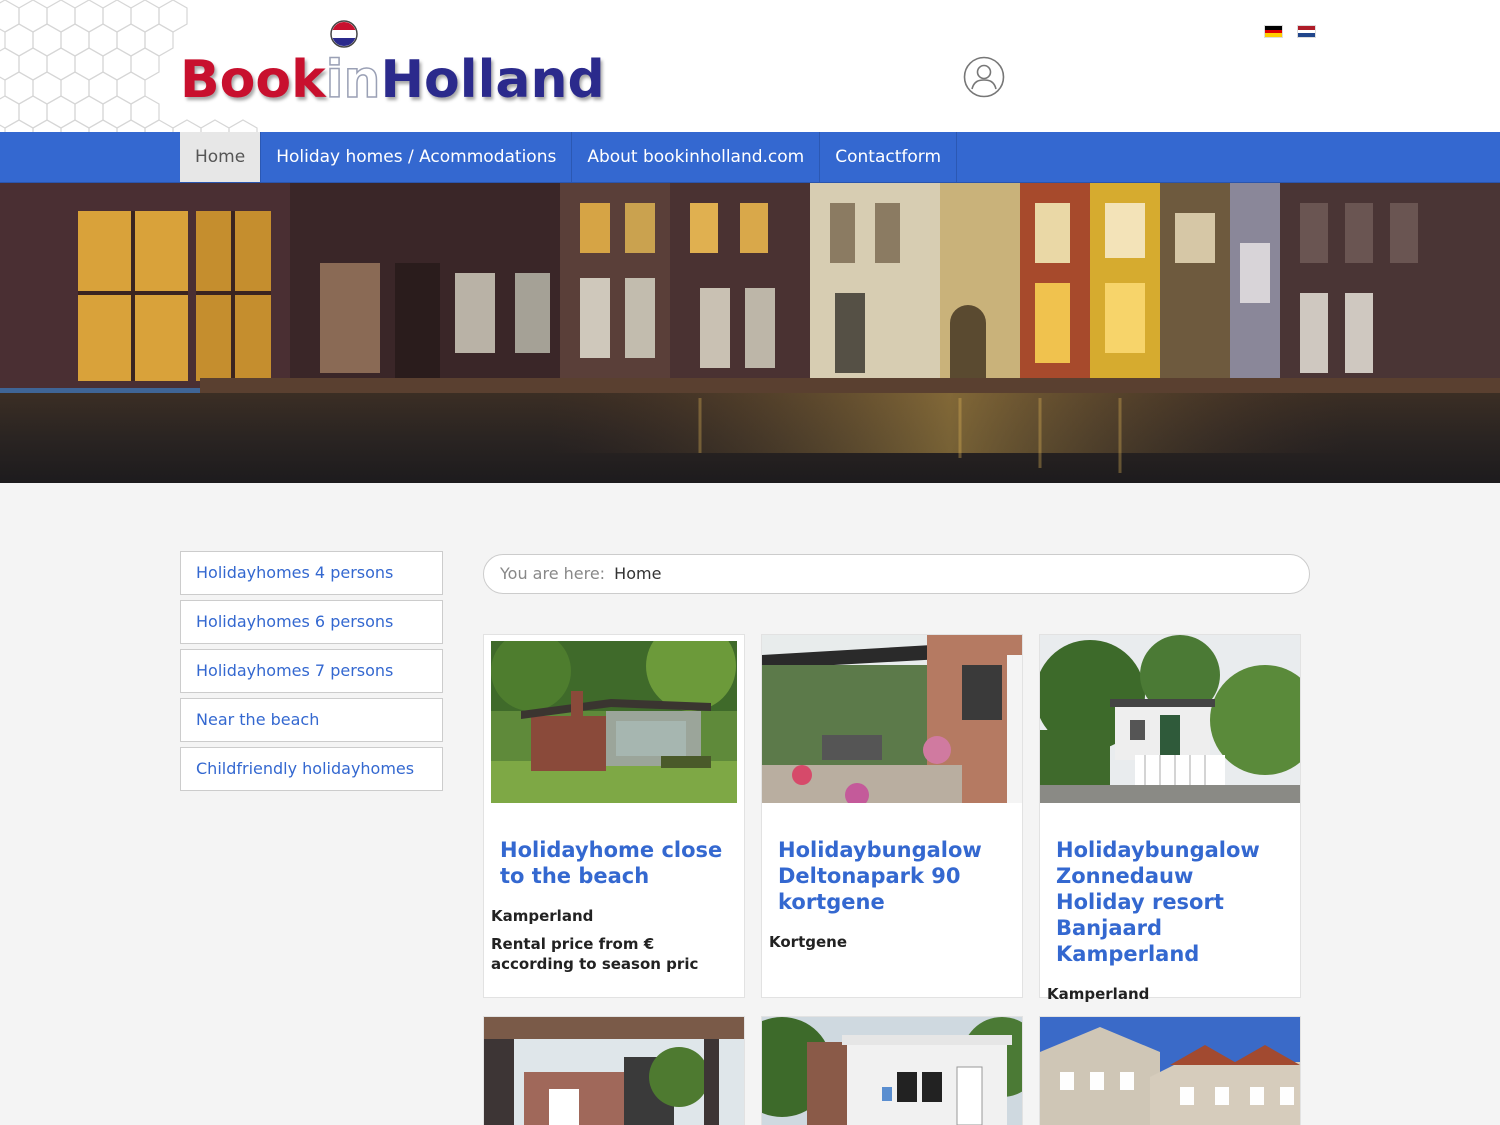 This screenshot has height=1125, width=1500. I want to click on sidebar-item-holidayhomes-4-persons: Holidayhomes 4 persons, so click(311, 573).